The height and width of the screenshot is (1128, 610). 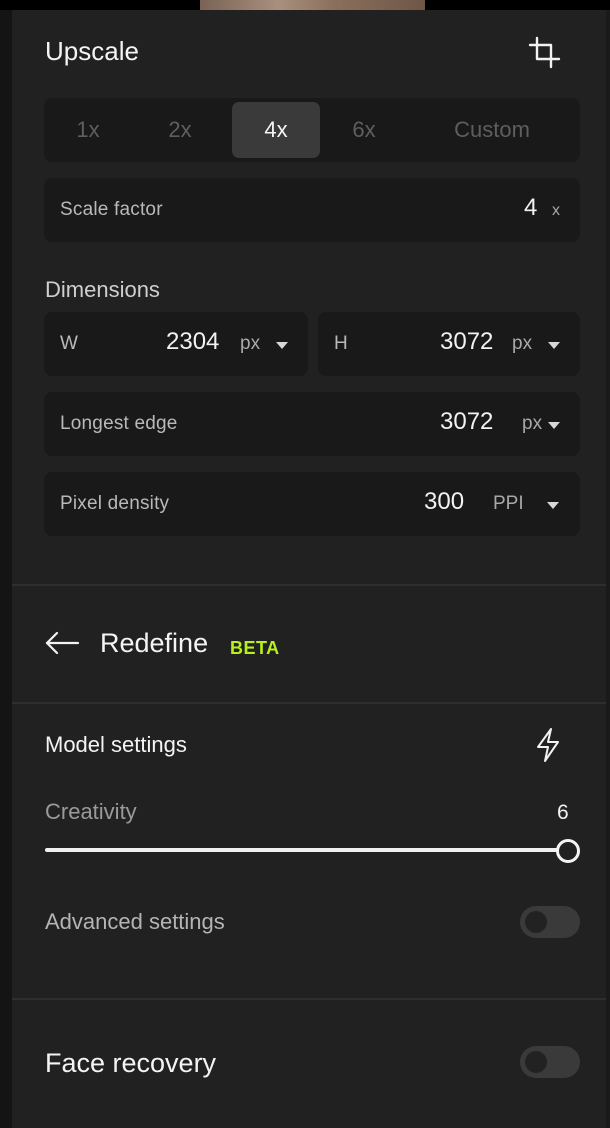 What do you see at coordinates (522, 344) in the screenshot?
I see `height-unit: px` at bounding box center [522, 344].